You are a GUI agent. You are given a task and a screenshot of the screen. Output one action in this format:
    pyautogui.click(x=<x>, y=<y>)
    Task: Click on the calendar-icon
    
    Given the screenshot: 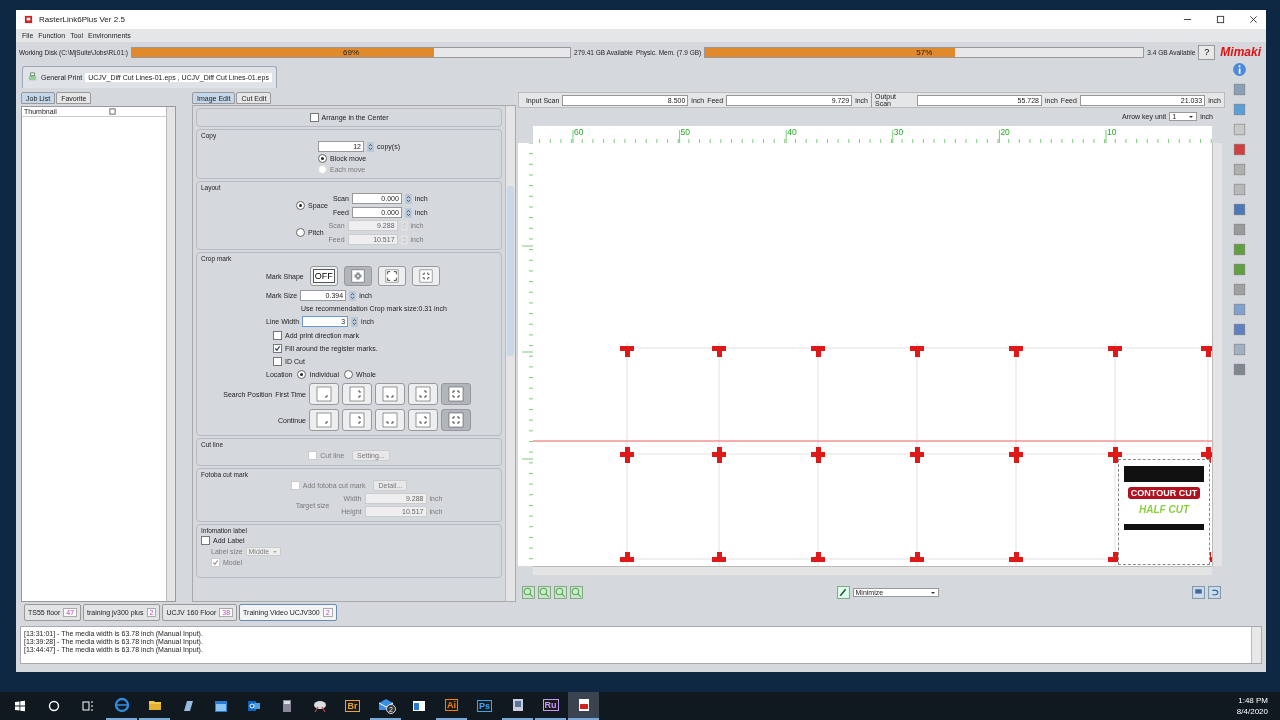 What is the action you would take?
    pyautogui.click(x=220, y=706)
    